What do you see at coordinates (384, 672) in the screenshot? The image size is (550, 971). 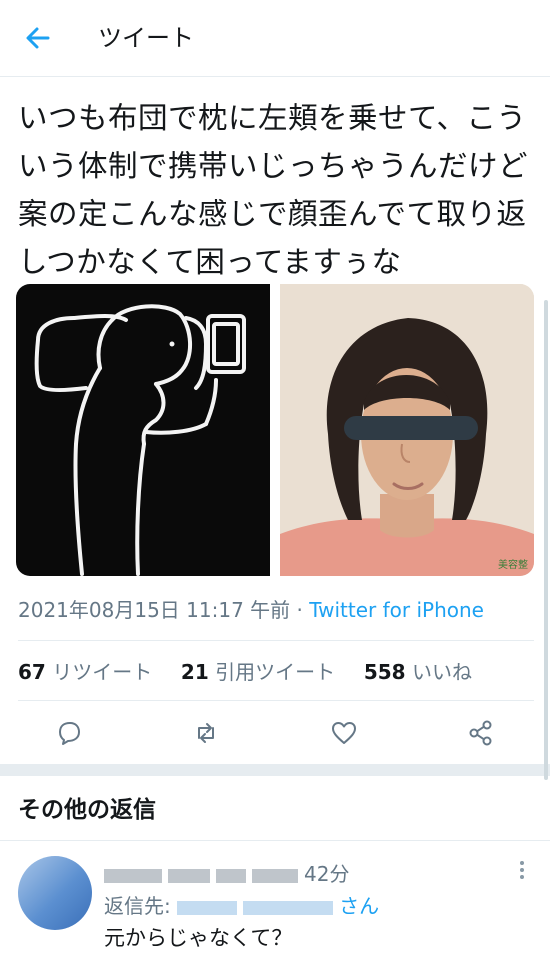 I see `likes-count: 558` at bounding box center [384, 672].